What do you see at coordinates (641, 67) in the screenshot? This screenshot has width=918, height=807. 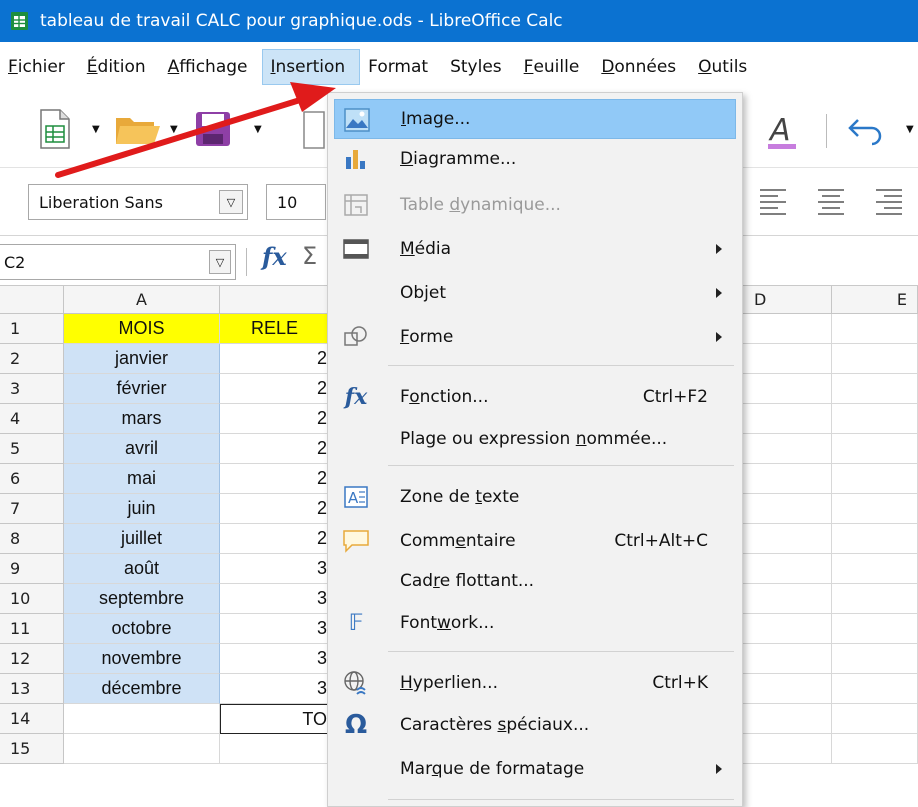 I see `menu-donnees: Données` at bounding box center [641, 67].